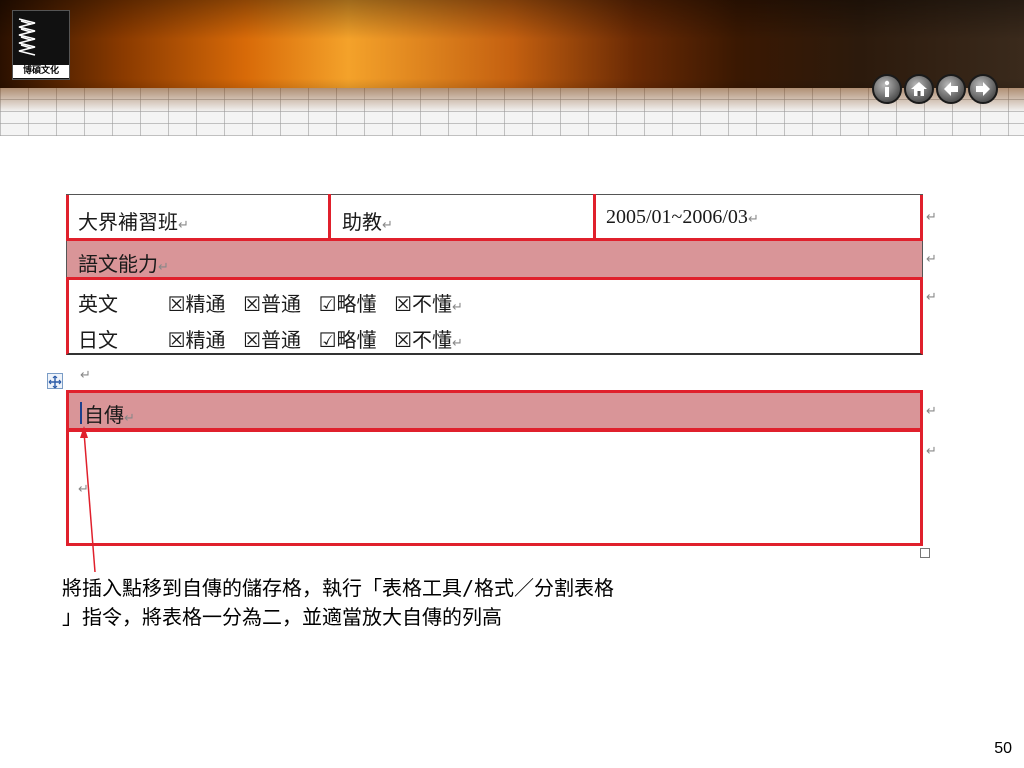 This screenshot has height=768, width=1024. What do you see at coordinates (338, 588) in the screenshot?
I see `caption-line-1: 將插入點移到自傳的儲存格，執行「表格工具/格式／分割表格` at bounding box center [338, 588].